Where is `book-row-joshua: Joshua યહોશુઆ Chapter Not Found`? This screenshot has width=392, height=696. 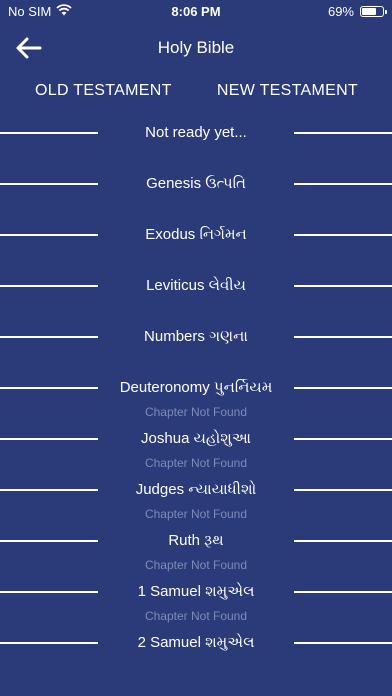 book-row-joshua: Joshua યહોશુઆ Chapter Not Found is located at coordinates (196, 447).